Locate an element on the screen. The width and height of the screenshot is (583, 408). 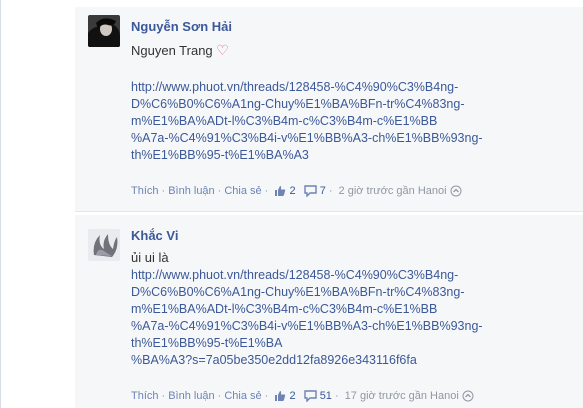
link-line: th%E1%BB%95-t%E1%BA is located at coordinates (207, 343).